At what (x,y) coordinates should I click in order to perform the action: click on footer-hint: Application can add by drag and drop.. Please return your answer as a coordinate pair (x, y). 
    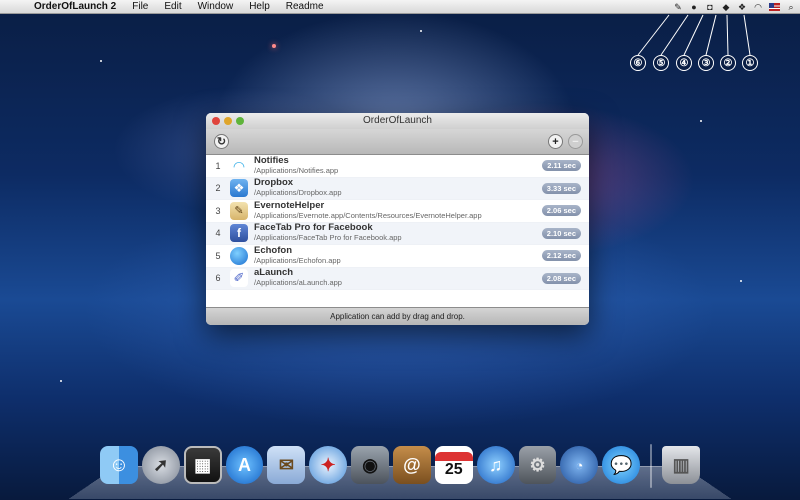
    Looking at the image, I should click on (397, 316).